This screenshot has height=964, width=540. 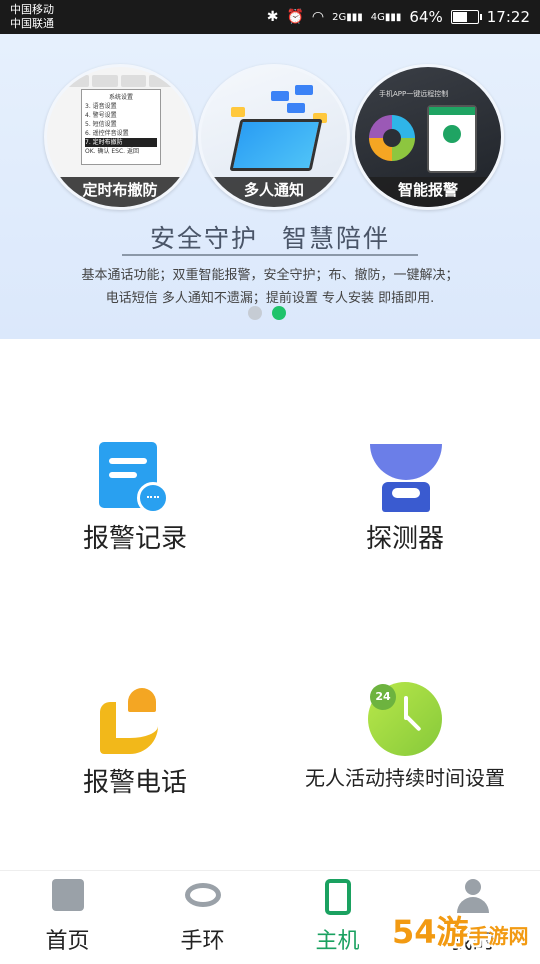 What do you see at coordinates (270, 275) in the screenshot?
I see `banner-description-1: 基本通话功能；双重智能报警，安全守护；布、撤防，一键解决；` at bounding box center [270, 275].